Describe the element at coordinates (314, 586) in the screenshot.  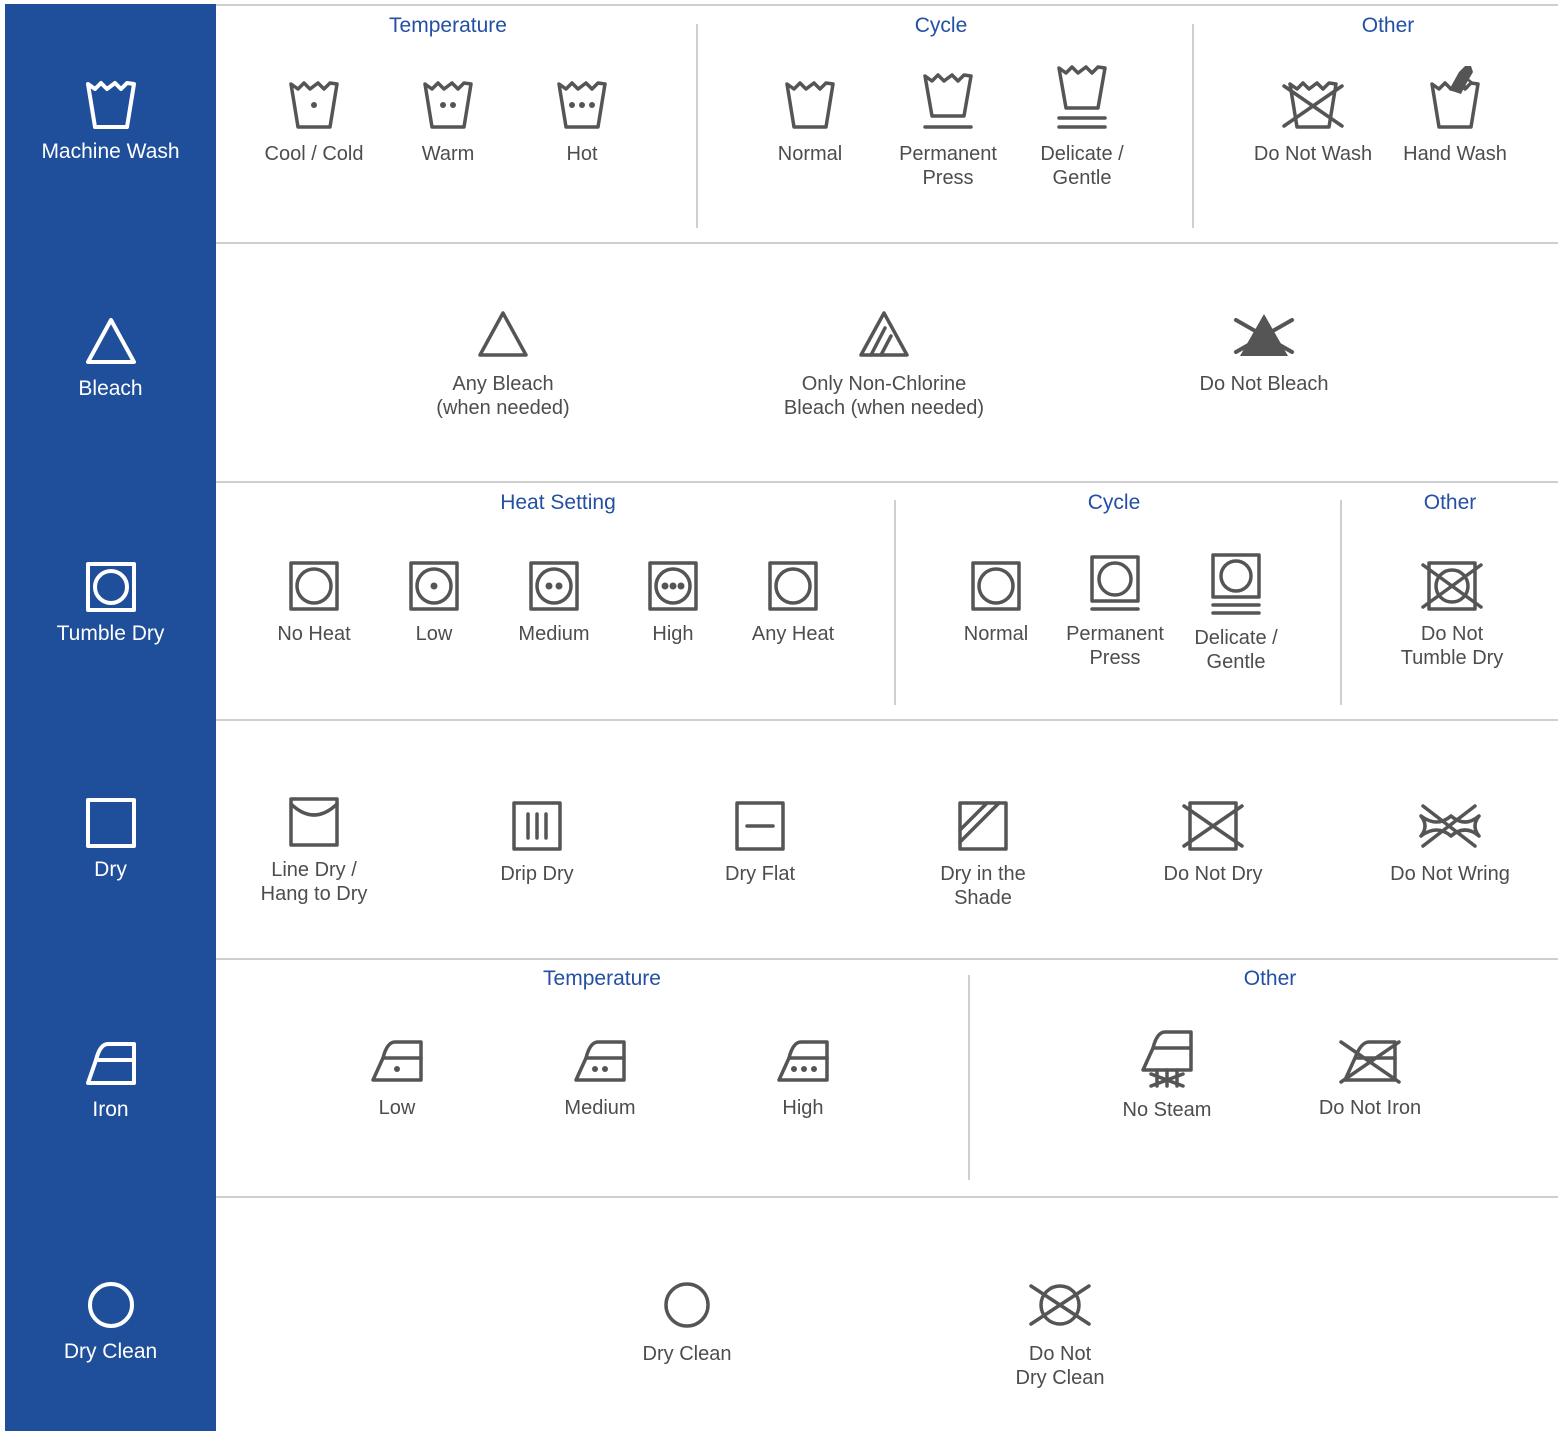
I see `tumble-dry-filled-circle-icon` at that location.